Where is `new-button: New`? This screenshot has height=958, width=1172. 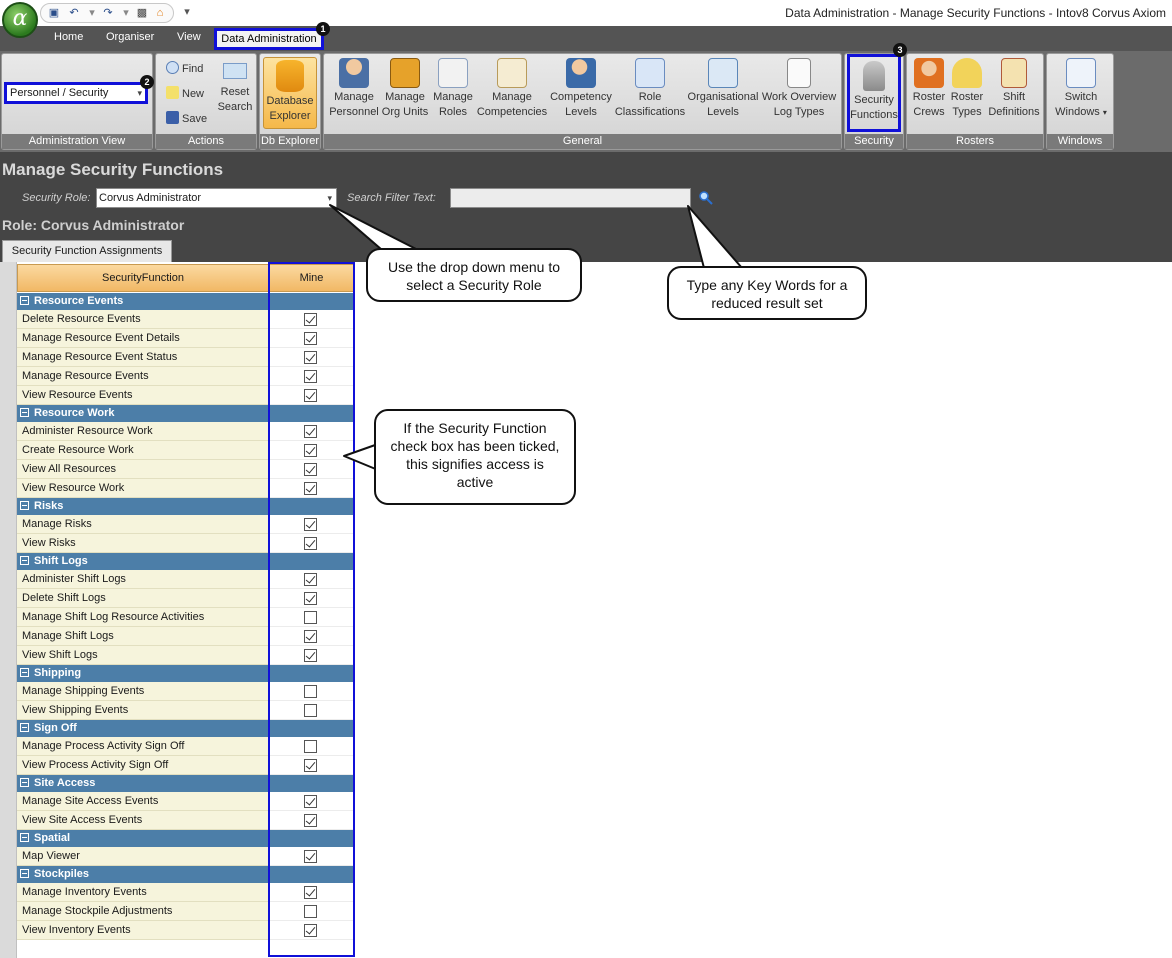
new-button: New is located at coordinates (185, 94).